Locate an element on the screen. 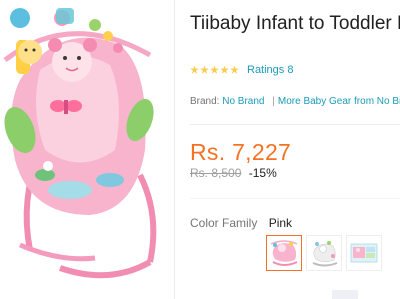 This screenshot has height=299, width=400. gallery-divider is located at coordinates (174, 149).